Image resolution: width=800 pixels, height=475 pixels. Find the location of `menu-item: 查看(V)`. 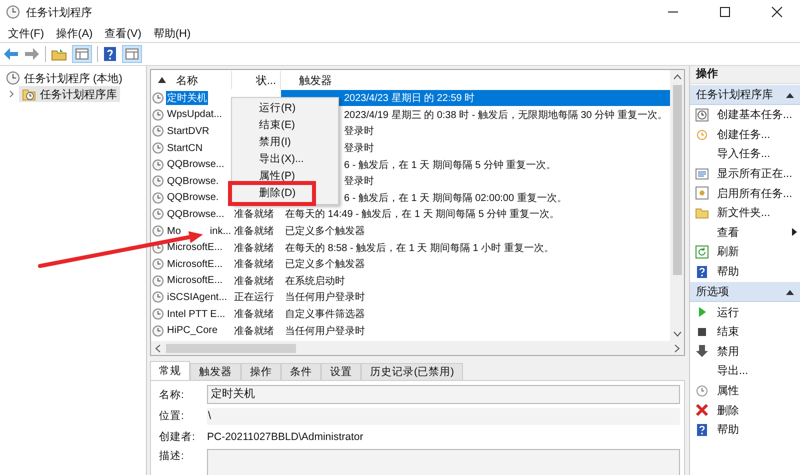

menu-item: 查看(V) is located at coordinates (123, 33).